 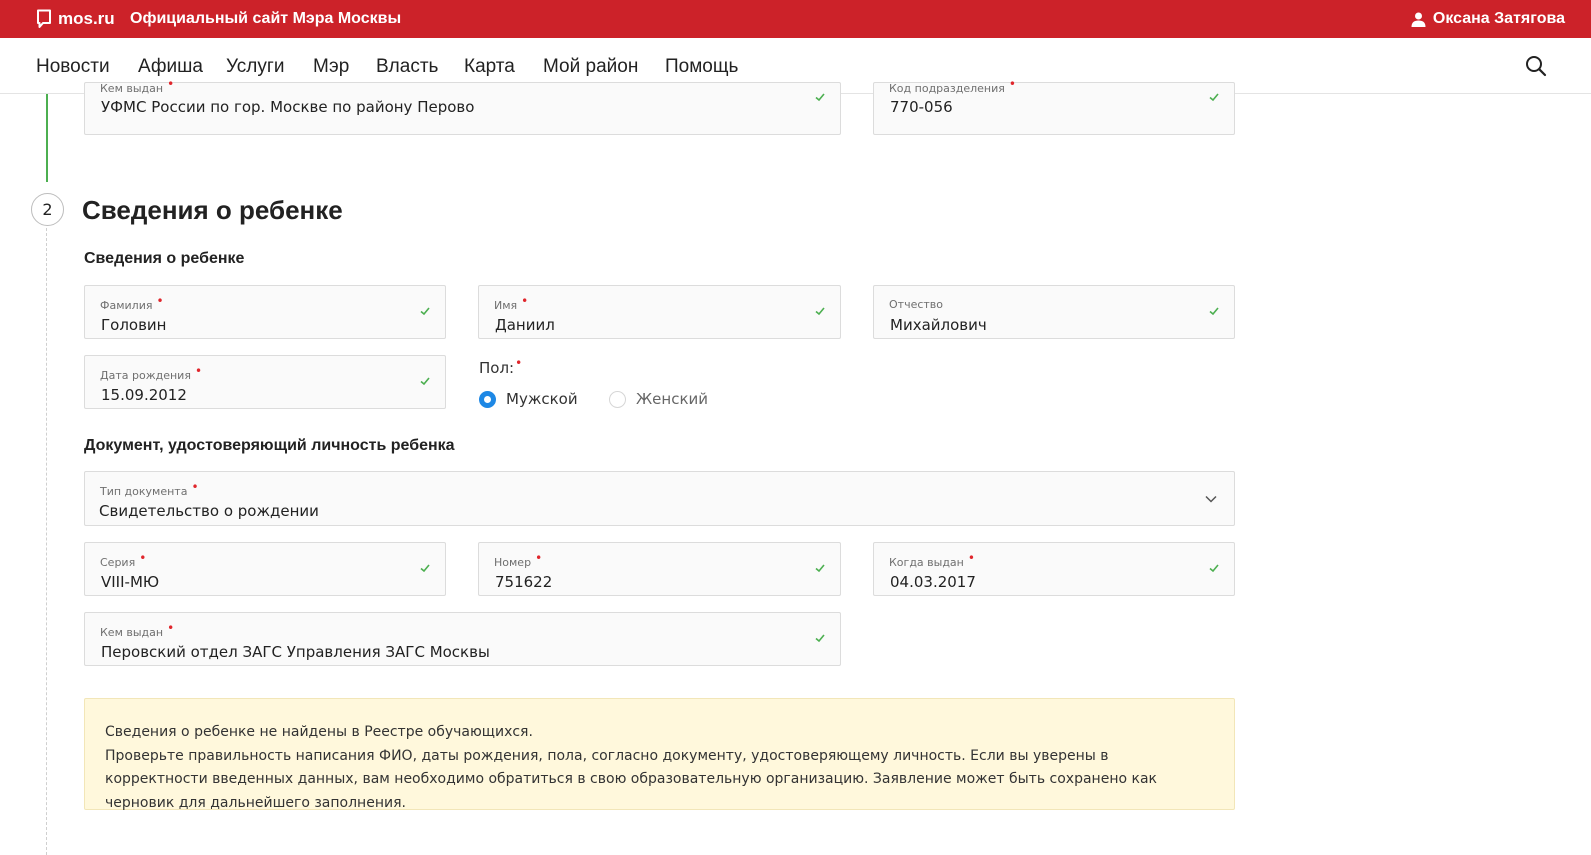 What do you see at coordinates (501, 366) in the screenshot?
I see `gender-label: Пол:•` at bounding box center [501, 366].